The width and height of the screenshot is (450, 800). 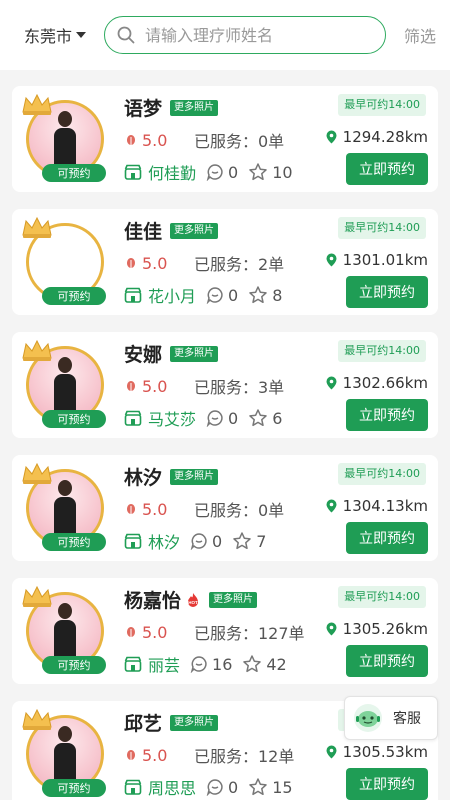 I want to click on shop-name: 丽芸, so click(x=164, y=664).